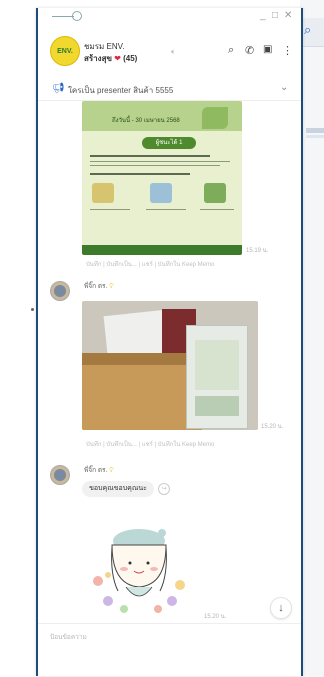 The image size is (324, 677). Describe the element at coordinates (257, 251) in the screenshot. I see `message-timestamp: 15.19 น.` at that location.